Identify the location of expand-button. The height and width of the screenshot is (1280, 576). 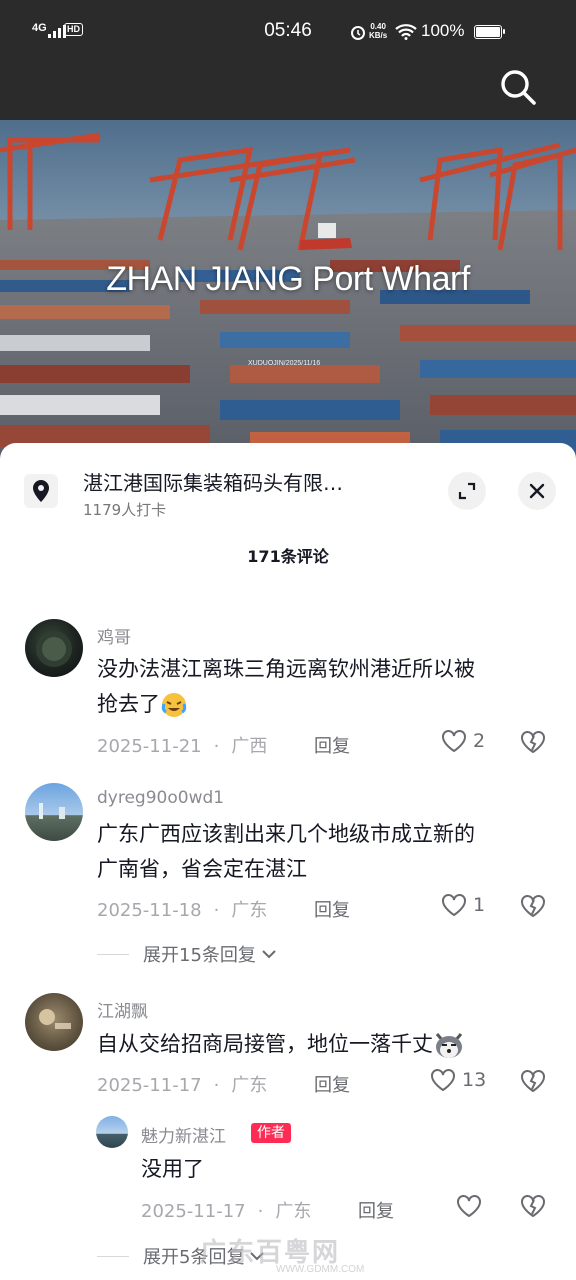
(467, 491).